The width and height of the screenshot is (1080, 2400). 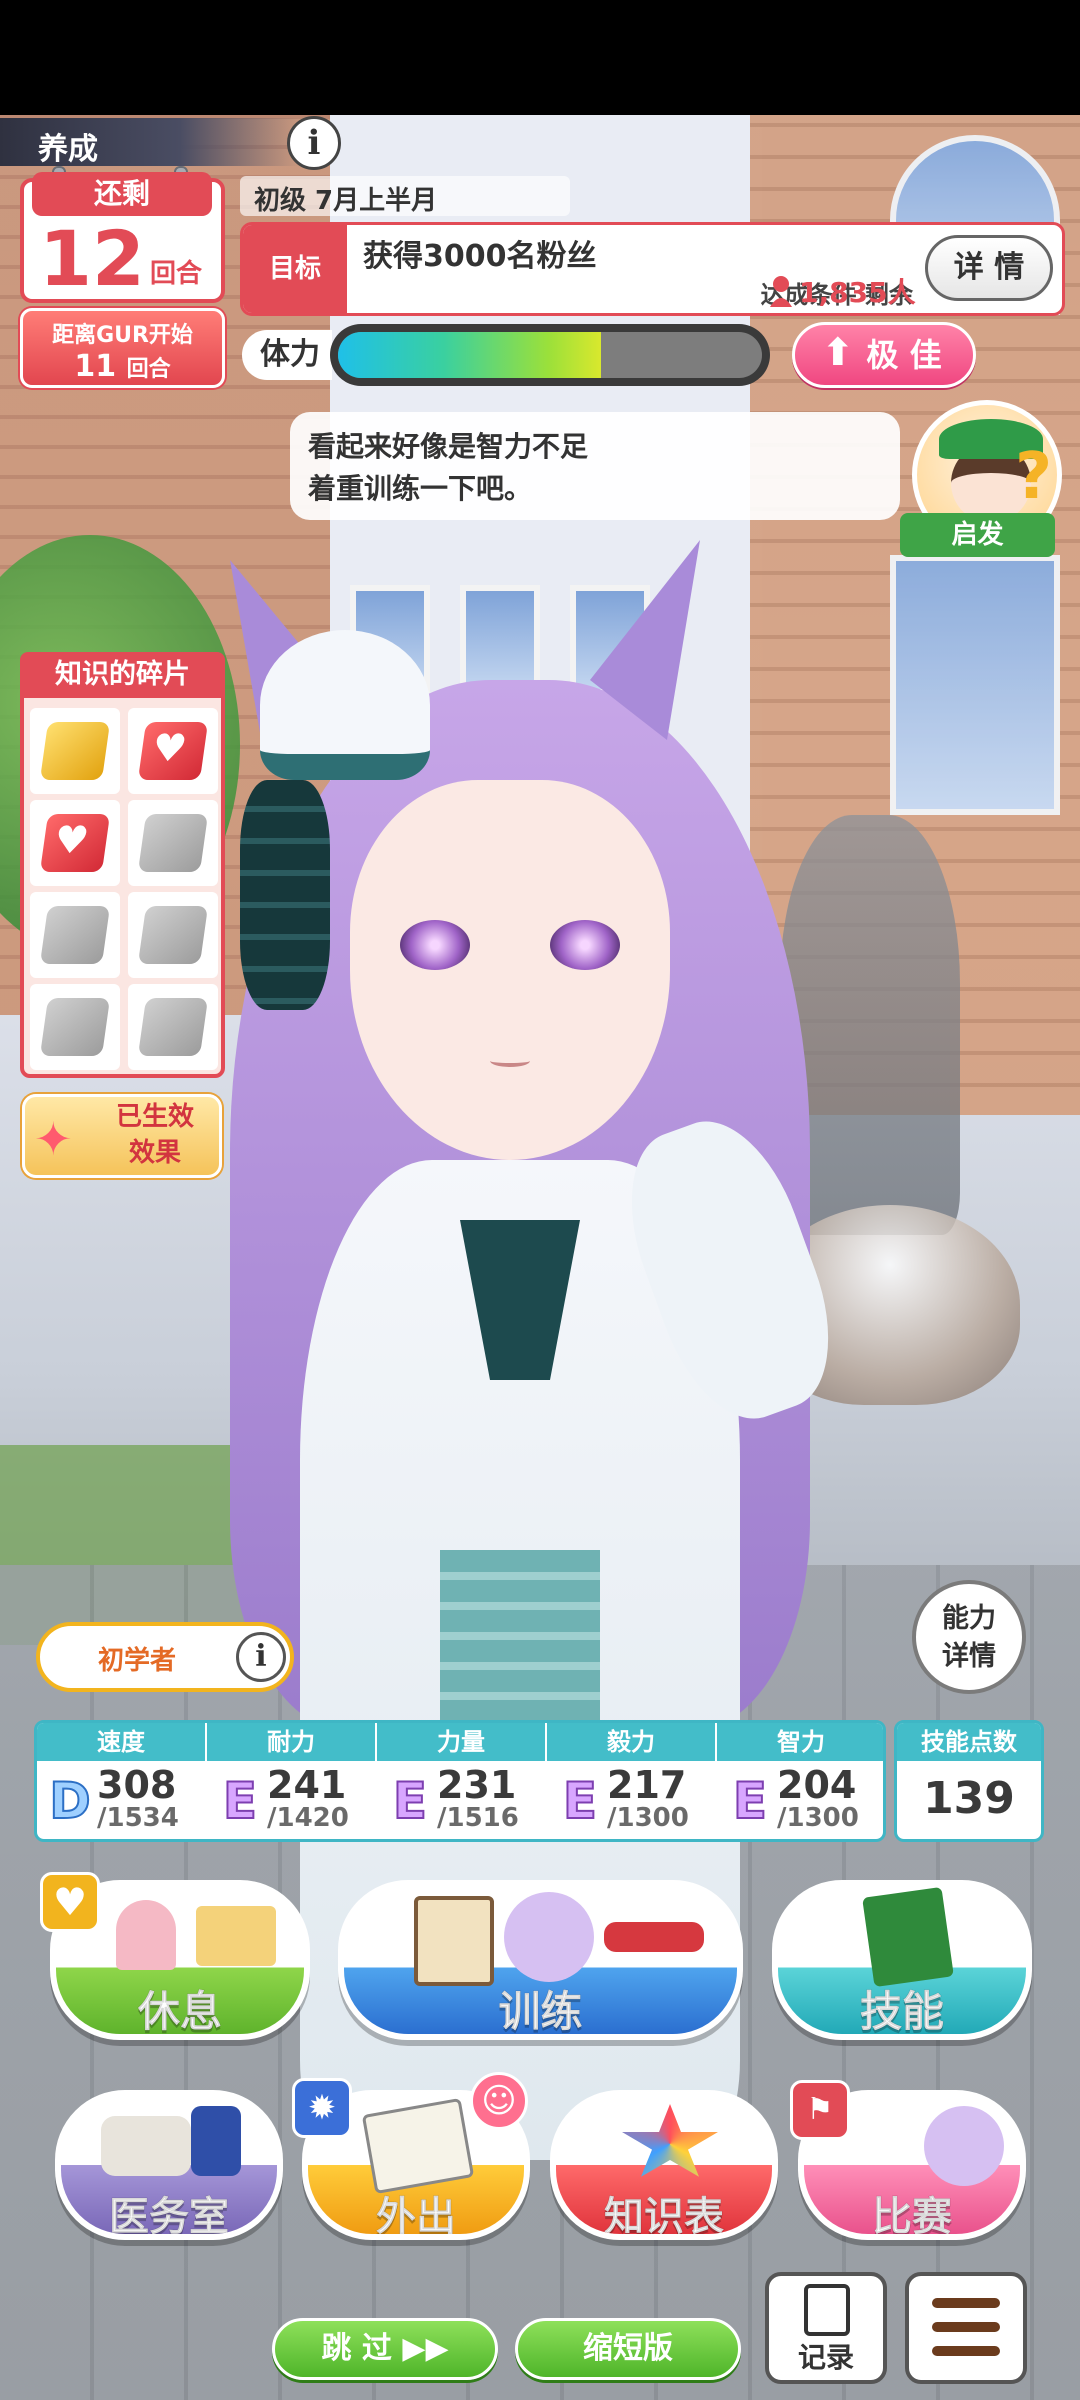 What do you see at coordinates (216, 2141) in the screenshot?
I see `can-icon` at bounding box center [216, 2141].